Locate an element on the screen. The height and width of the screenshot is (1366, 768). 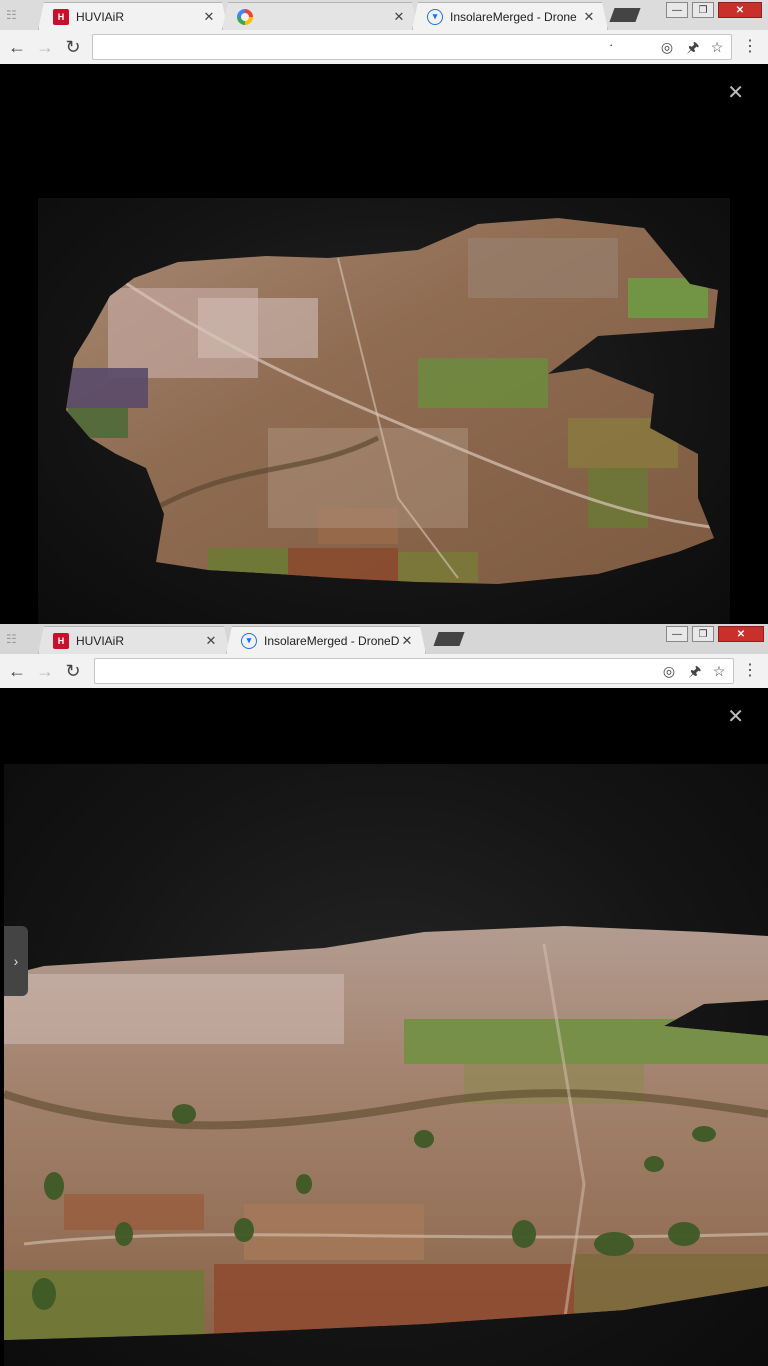
tab-insolaremerged: ▾ InsolareMerged - DroneD ✕ is located at coordinates (326, 640).